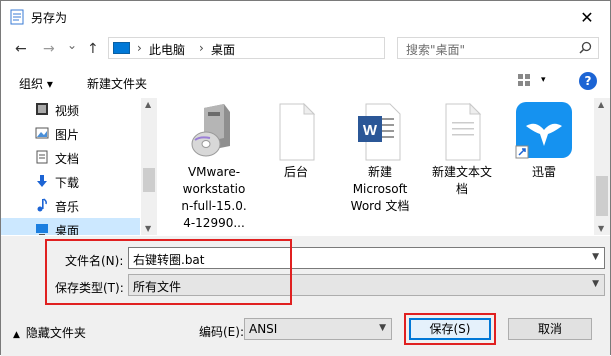  What do you see at coordinates (436, 50) in the screenshot?
I see `search-placeholder: 搜索"桌面"` at bounding box center [436, 50].